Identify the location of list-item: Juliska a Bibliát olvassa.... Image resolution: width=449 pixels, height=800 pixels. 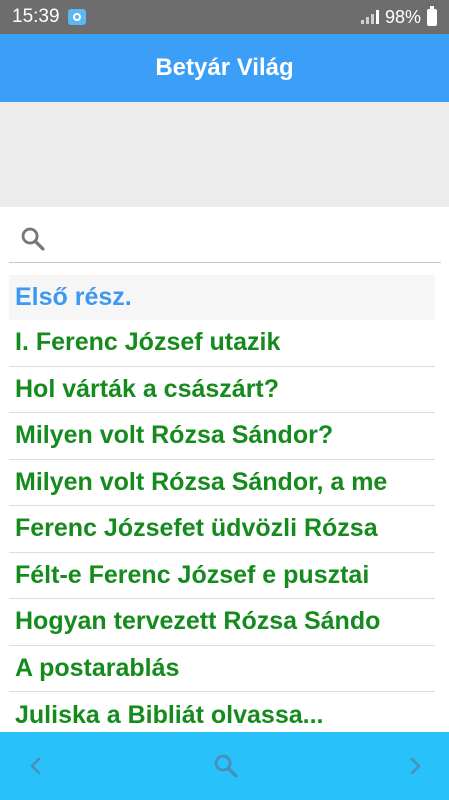
(222, 712).